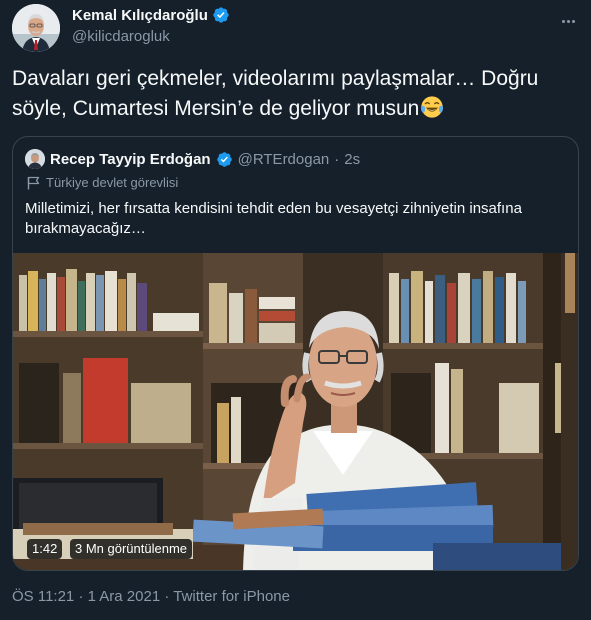 The image size is (591, 620). What do you see at coordinates (231, 596) in the screenshot?
I see `tweet-source-link: Twitter for iPhone` at bounding box center [231, 596].